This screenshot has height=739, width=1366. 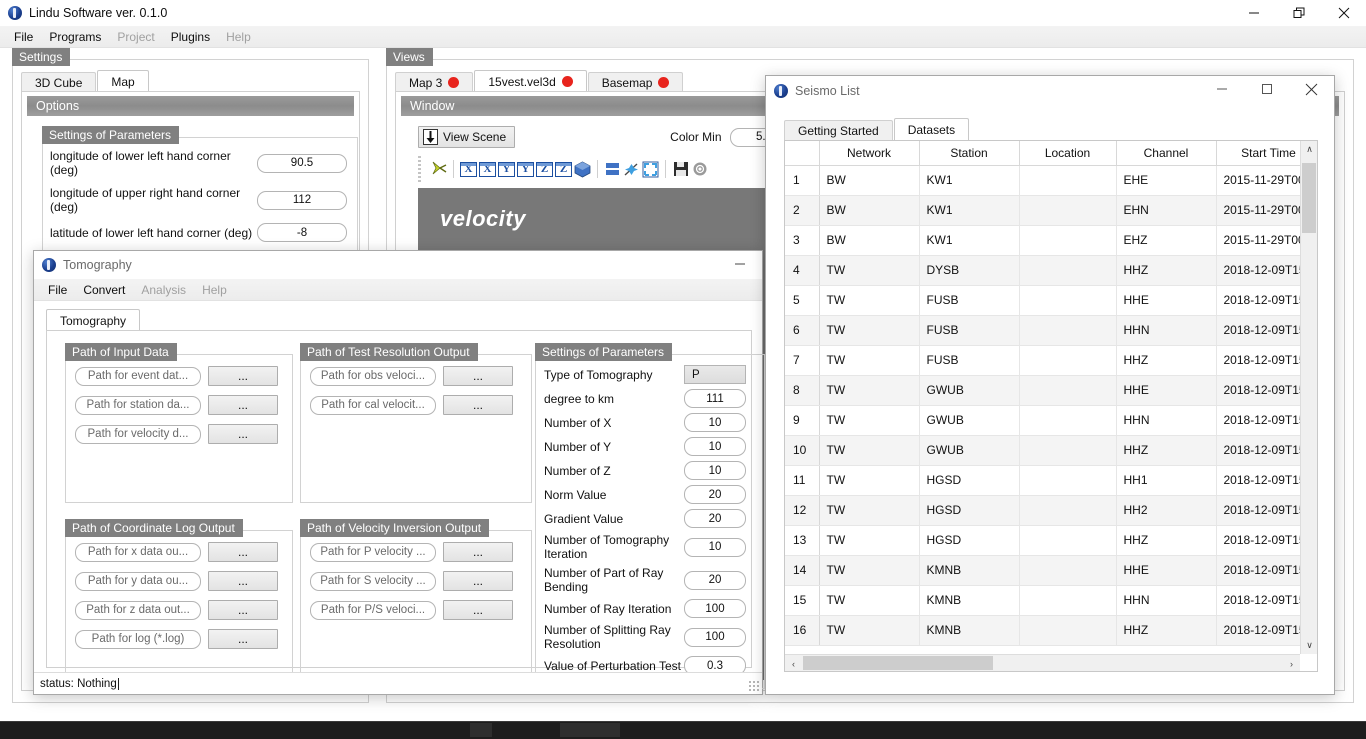 What do you see at coordinates (631, 169) in the screenshot?
I see `center-on-data-icon` at bounding box center [631, 169].